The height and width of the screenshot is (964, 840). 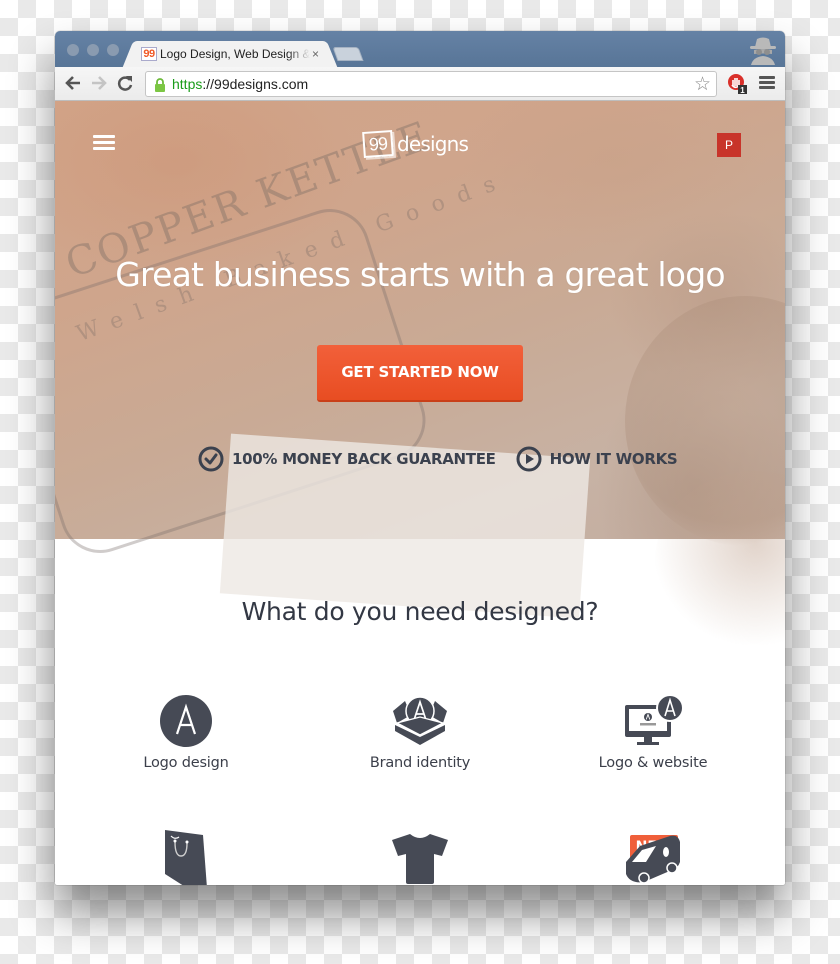 I want to click on reload-button, so click(x=125, y=84).